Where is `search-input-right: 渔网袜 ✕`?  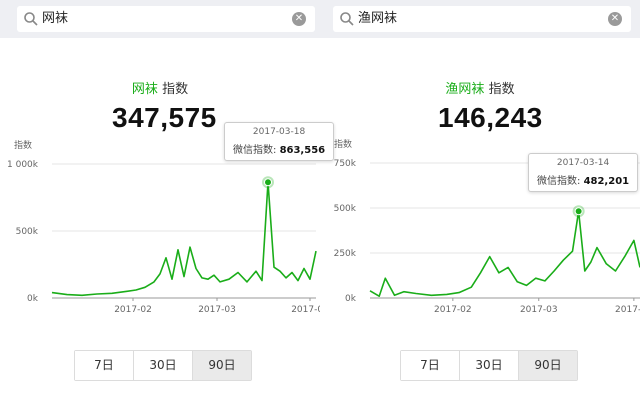 search-input-right: 渔网袜 ✕ is located at coordinates (482, 19).